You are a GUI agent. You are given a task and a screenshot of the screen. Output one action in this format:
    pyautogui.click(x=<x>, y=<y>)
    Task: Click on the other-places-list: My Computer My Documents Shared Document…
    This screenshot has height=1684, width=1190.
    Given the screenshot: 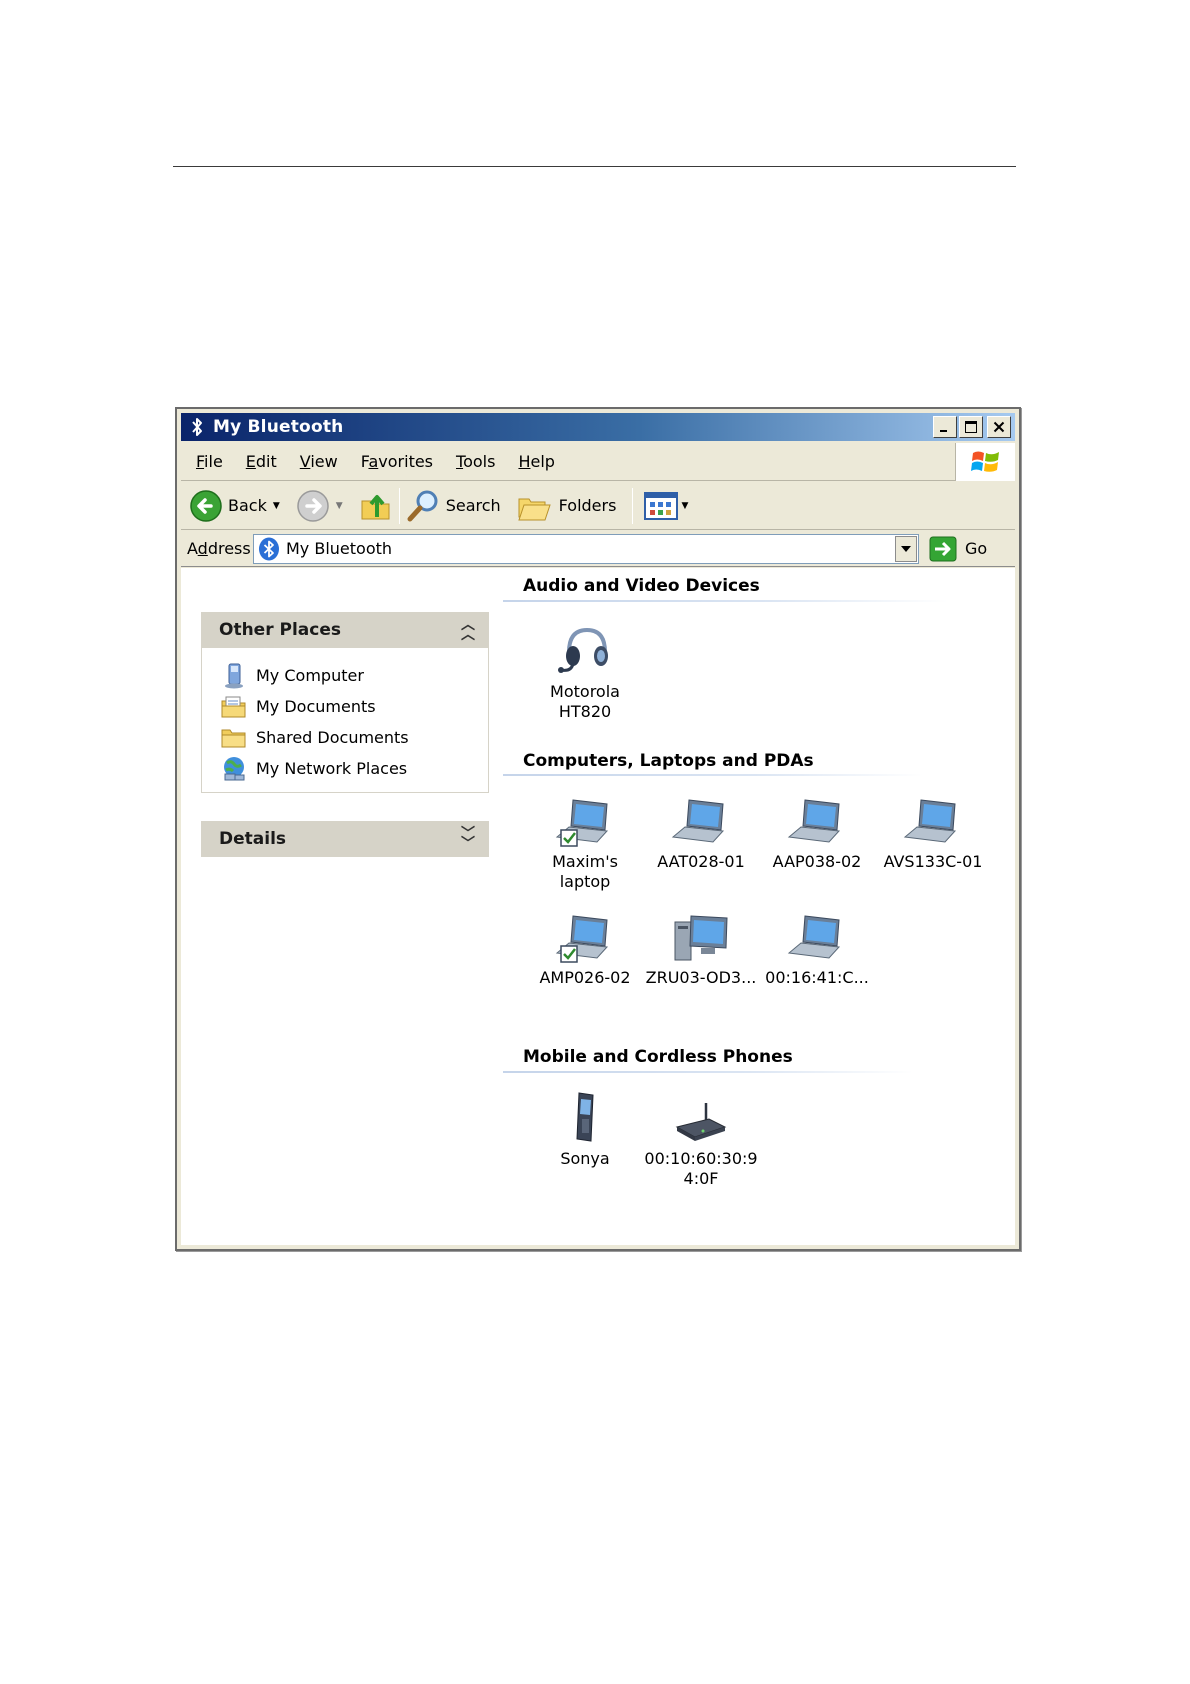 What is the action you would take?
    pyautogui.click(x=345, y=720)
    